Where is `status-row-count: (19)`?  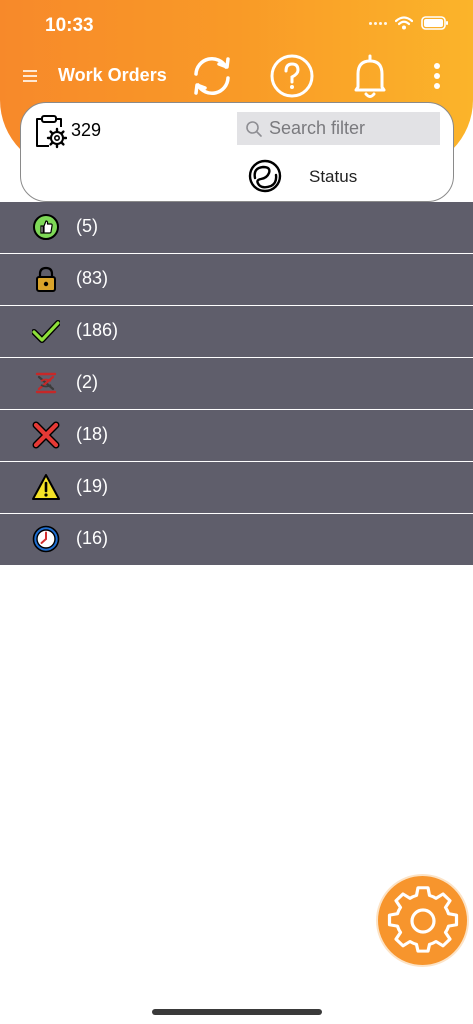
status-row-count: (19) is located at coordinates (92, 486).